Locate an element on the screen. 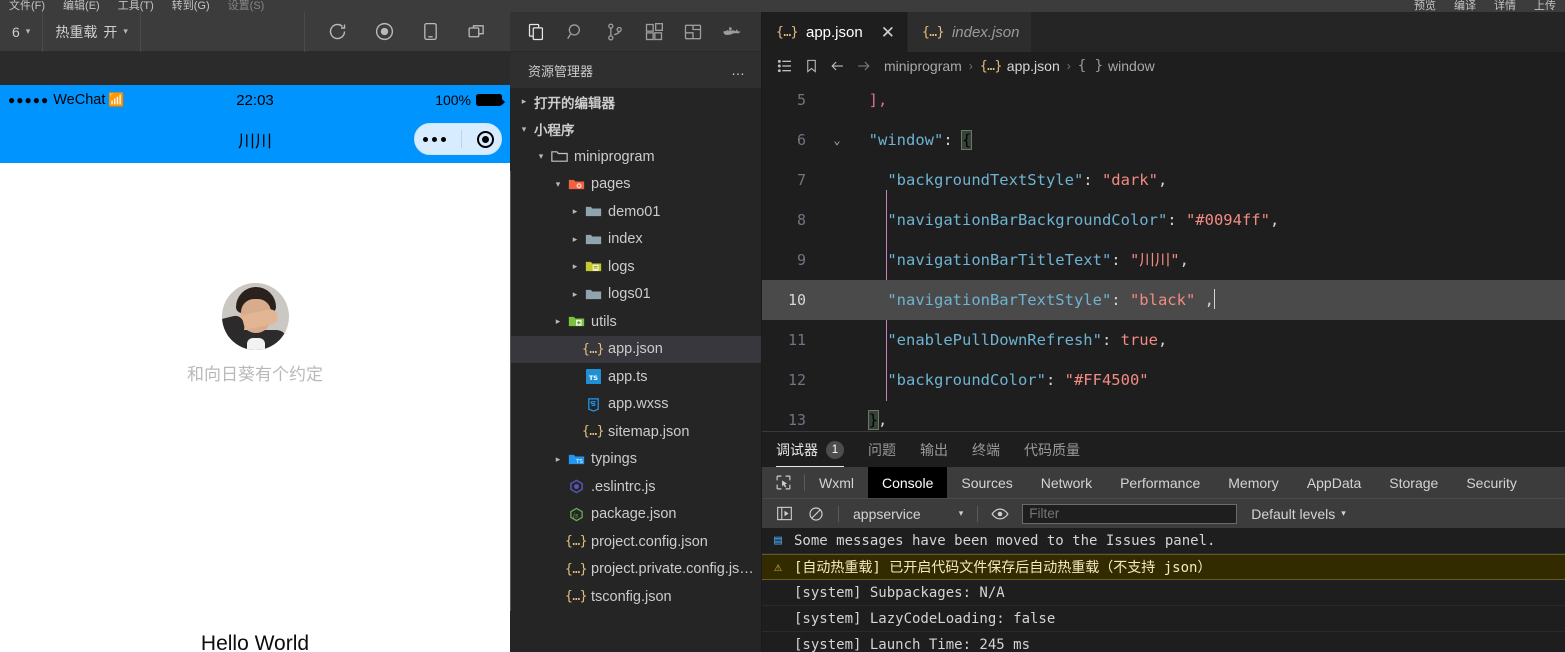 This screenshot has width=1565, height=652. record-icon is located at coordinates (384, 31).